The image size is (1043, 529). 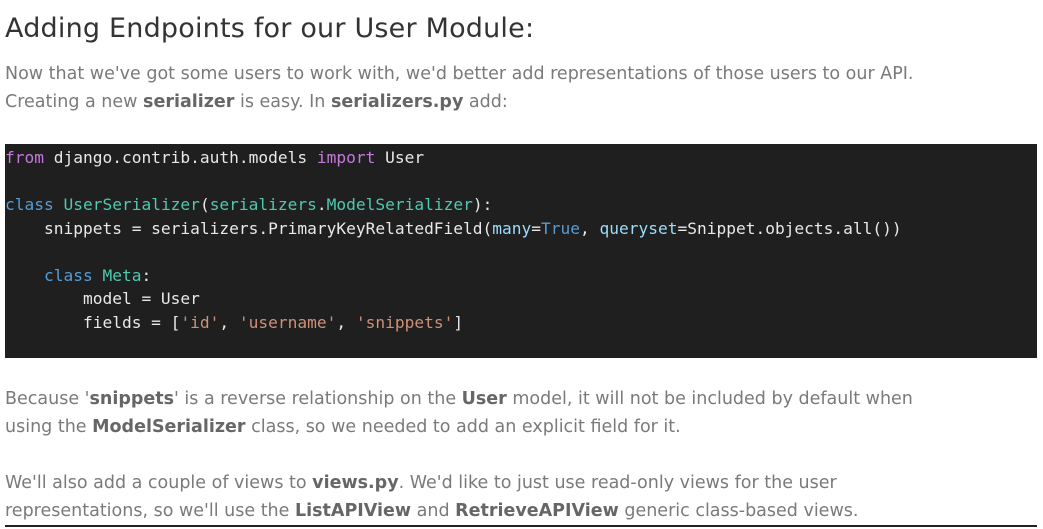 What do you see at coordinates (122, 275) in the screenshot?
I see `code-class-name: Meta` at bounding box center [122, 275].